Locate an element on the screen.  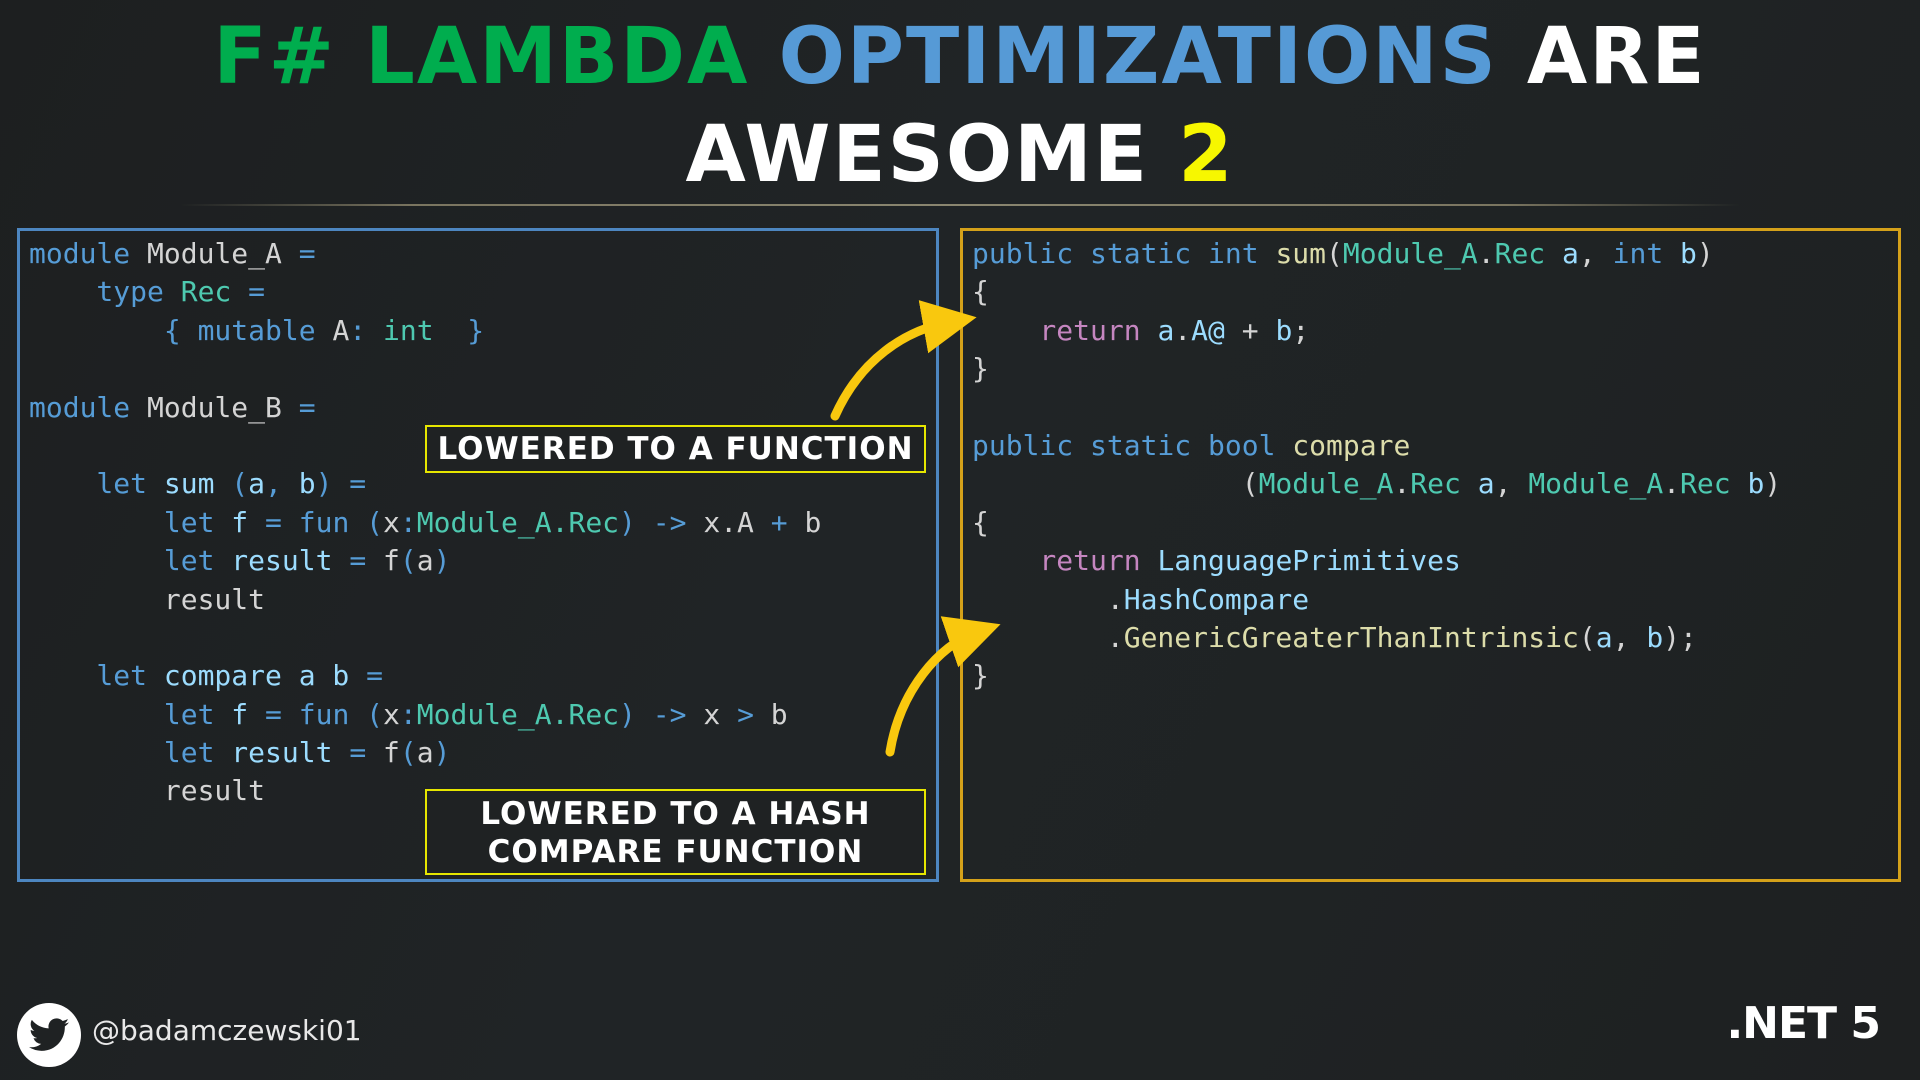
code-token: = fun ( is located at coordinates (324, 522).